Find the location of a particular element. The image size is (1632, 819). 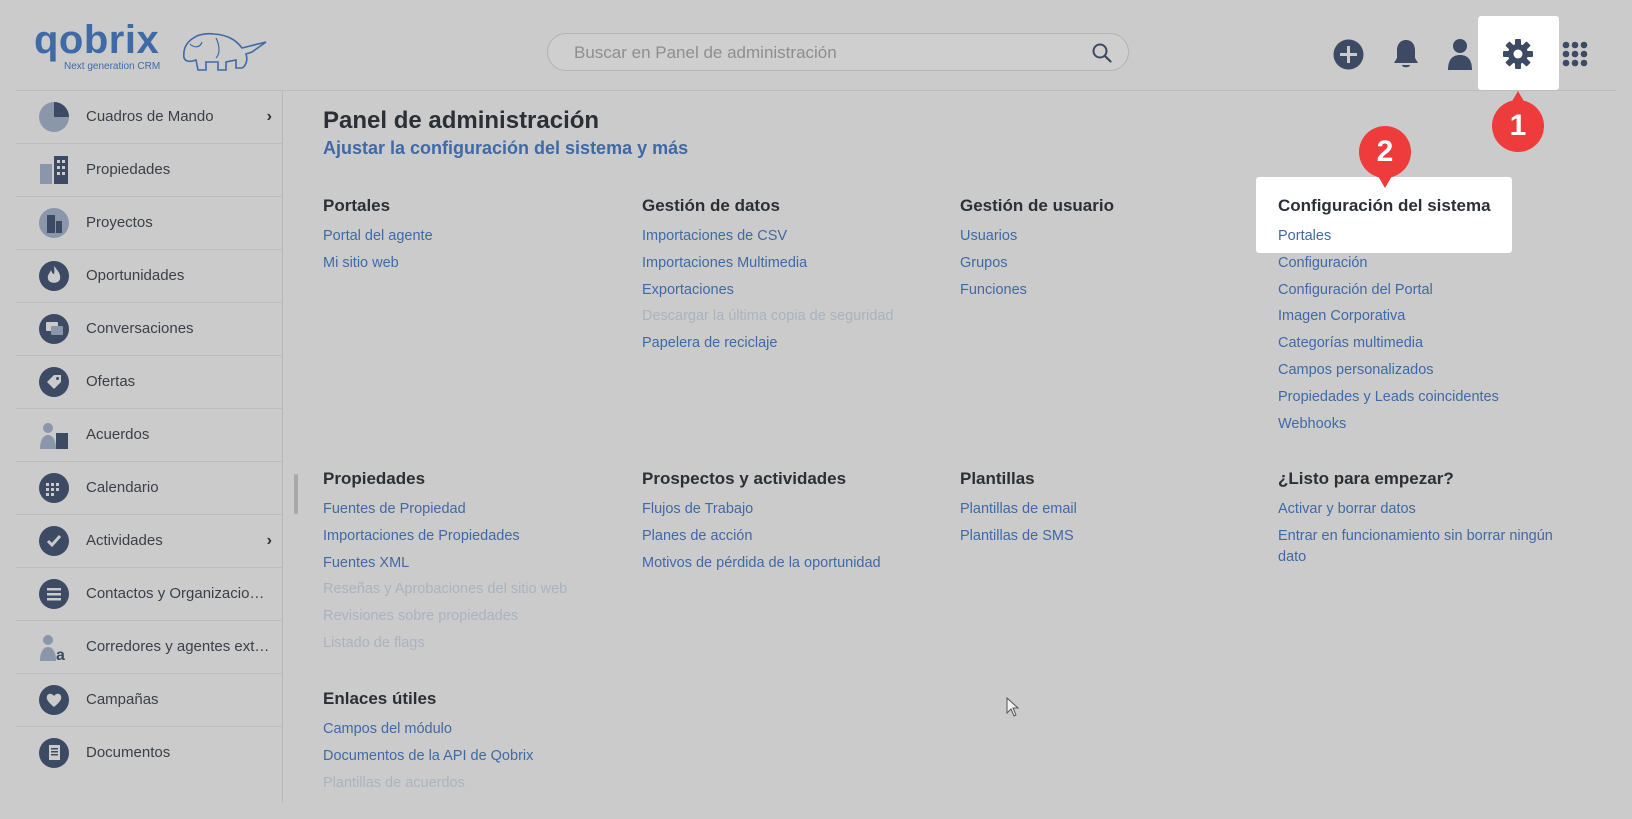

sidebar-item-campaigns: Campañas is located at coordinates (149, 700).